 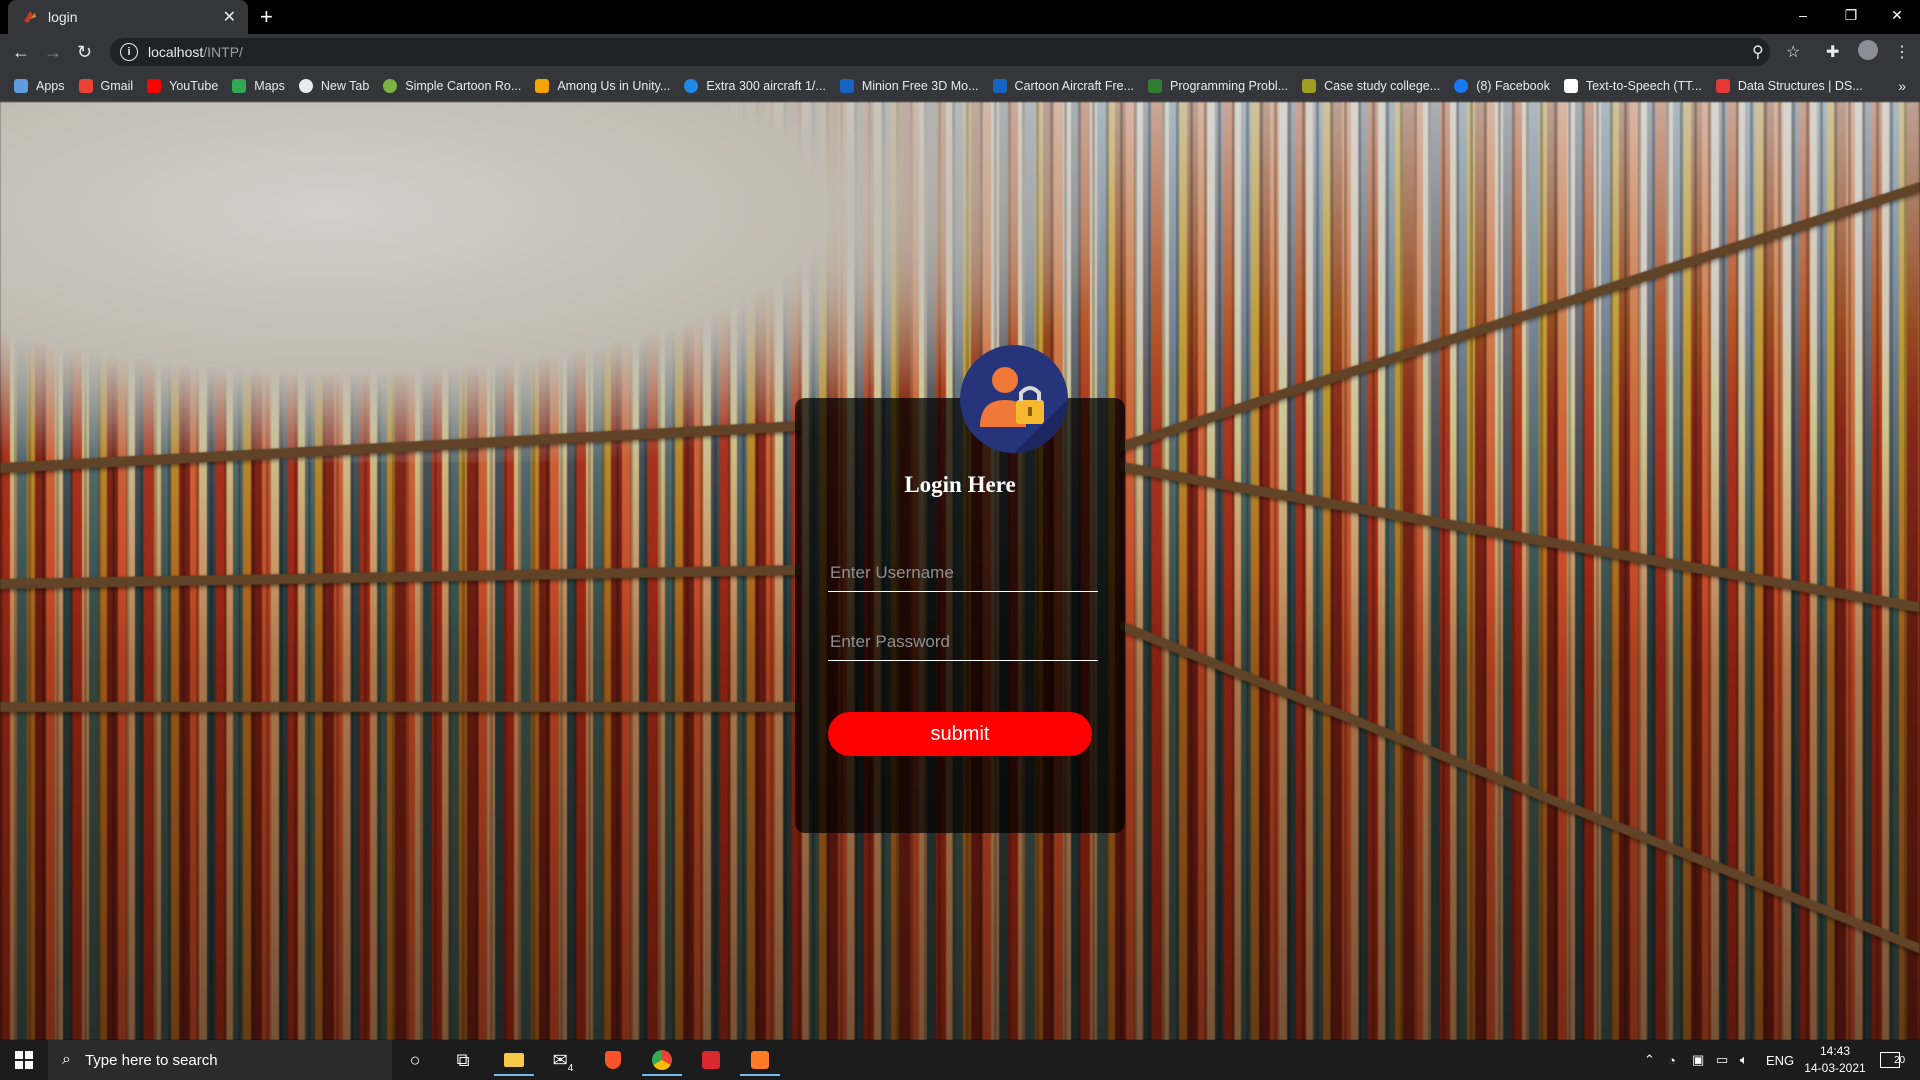 I want to click on bookmark-new-tab: New Tab, so click(x=333, y=86).